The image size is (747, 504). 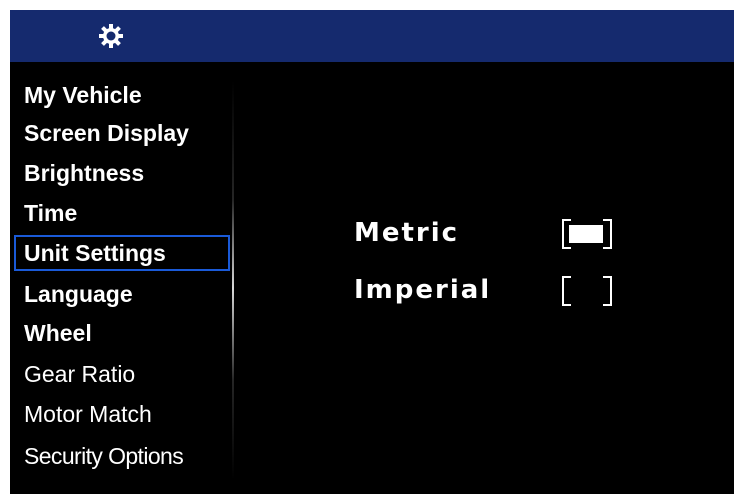 I want to click on menu-item-my-vehicle: My Vehicle, so click(x=122, y=96).